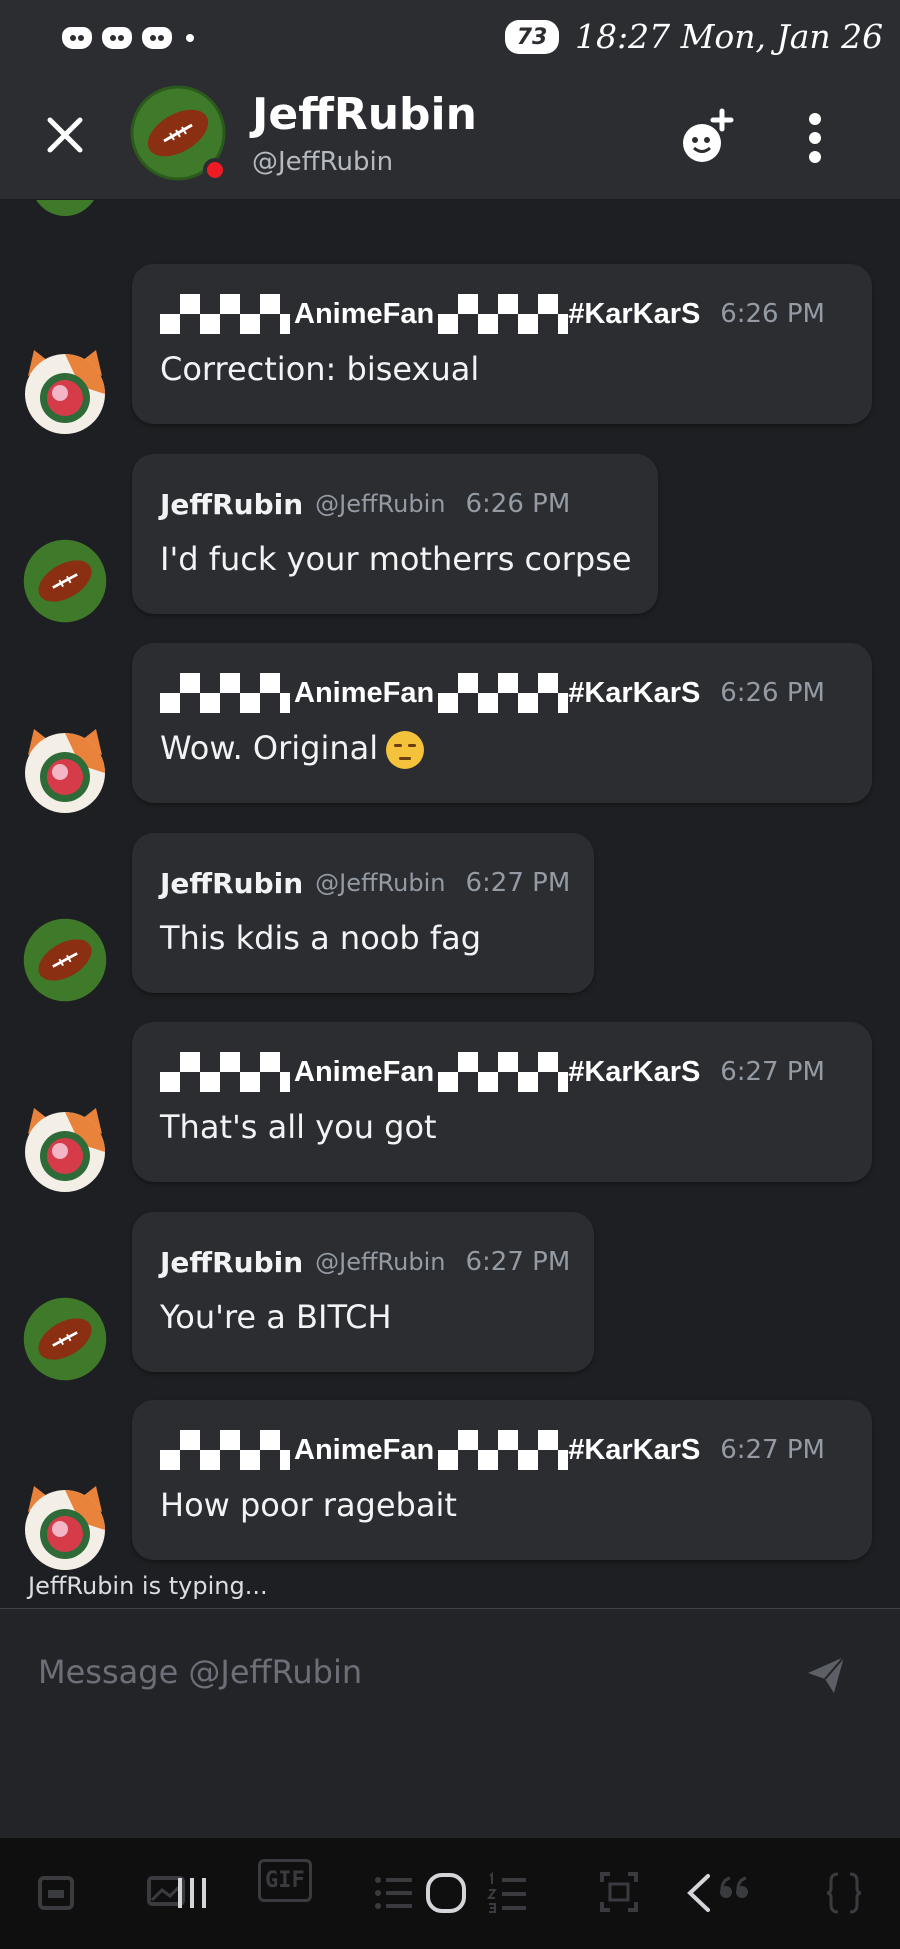 The width and height of the screenshot is (900, 1949). I want to click on sticker-button, so click(56, 1893).